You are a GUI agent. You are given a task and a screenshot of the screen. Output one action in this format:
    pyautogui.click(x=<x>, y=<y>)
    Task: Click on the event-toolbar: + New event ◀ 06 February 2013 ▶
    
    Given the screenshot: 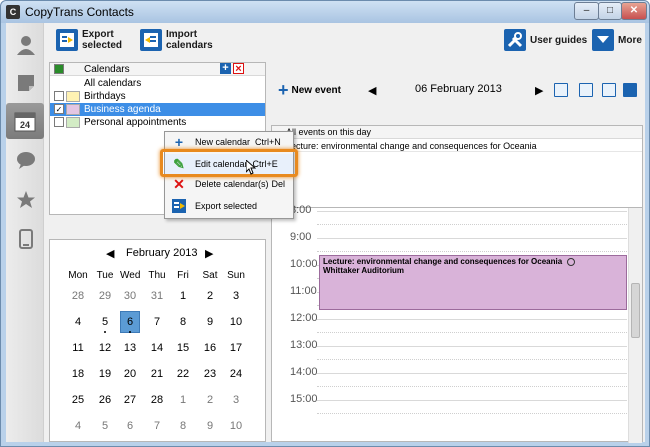 What is the action you would take?
    pyautogui.click(x=459, y=93)
    